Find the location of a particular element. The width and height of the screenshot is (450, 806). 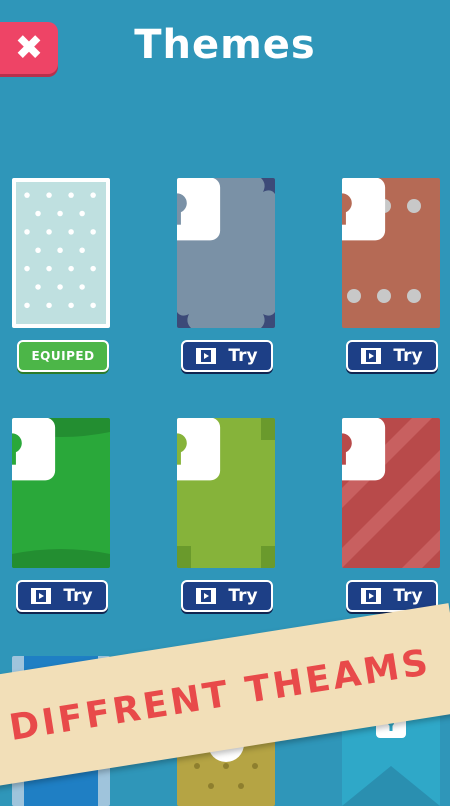

equipped-button: EQUIPED is located at coordinates (63, 356).